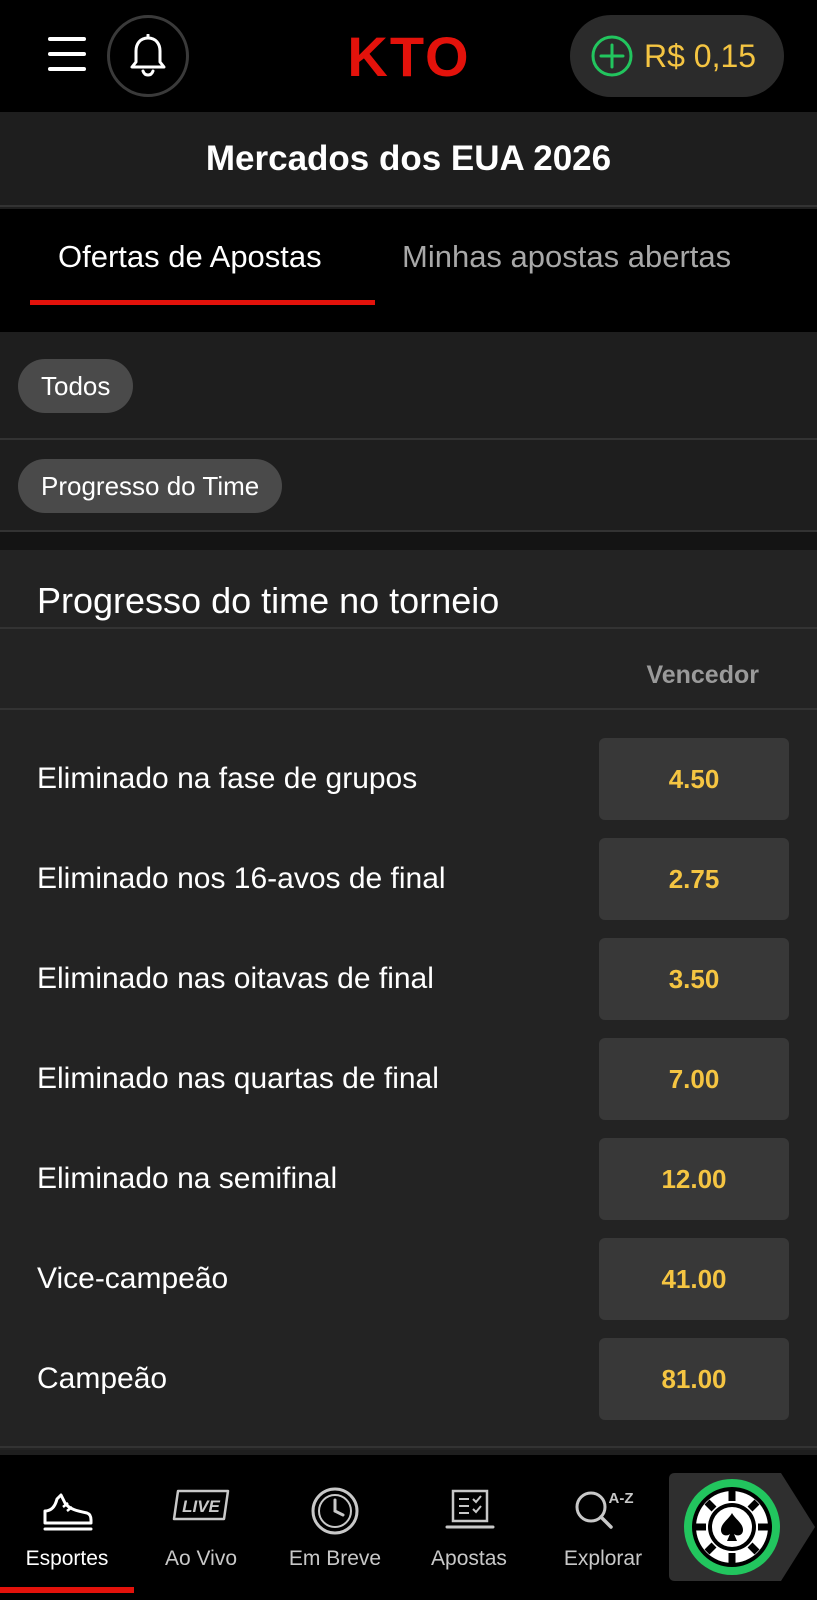 This screenshot has width=817, height=1600. I want to click on casino-button, so click(743, 1527).